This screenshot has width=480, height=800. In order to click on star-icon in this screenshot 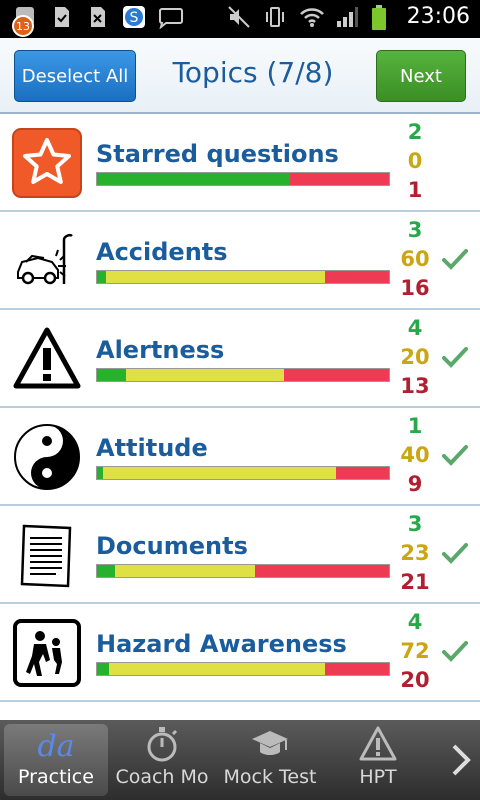, I will do `click(47, 163)`.